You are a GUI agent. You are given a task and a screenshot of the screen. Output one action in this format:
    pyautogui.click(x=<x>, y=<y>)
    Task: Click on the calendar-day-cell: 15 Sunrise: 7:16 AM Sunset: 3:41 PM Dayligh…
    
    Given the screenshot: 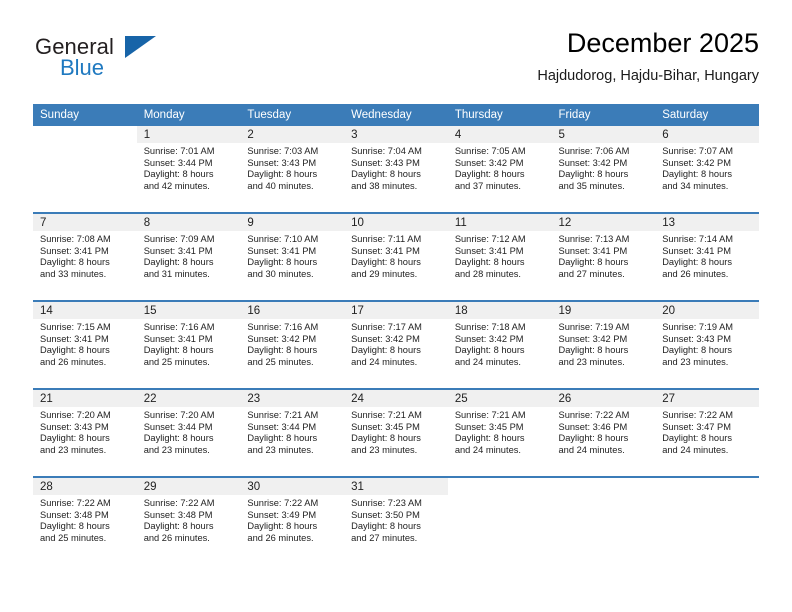 What is the action you would take?
    pyautogui.click(x=188, y=345)
    